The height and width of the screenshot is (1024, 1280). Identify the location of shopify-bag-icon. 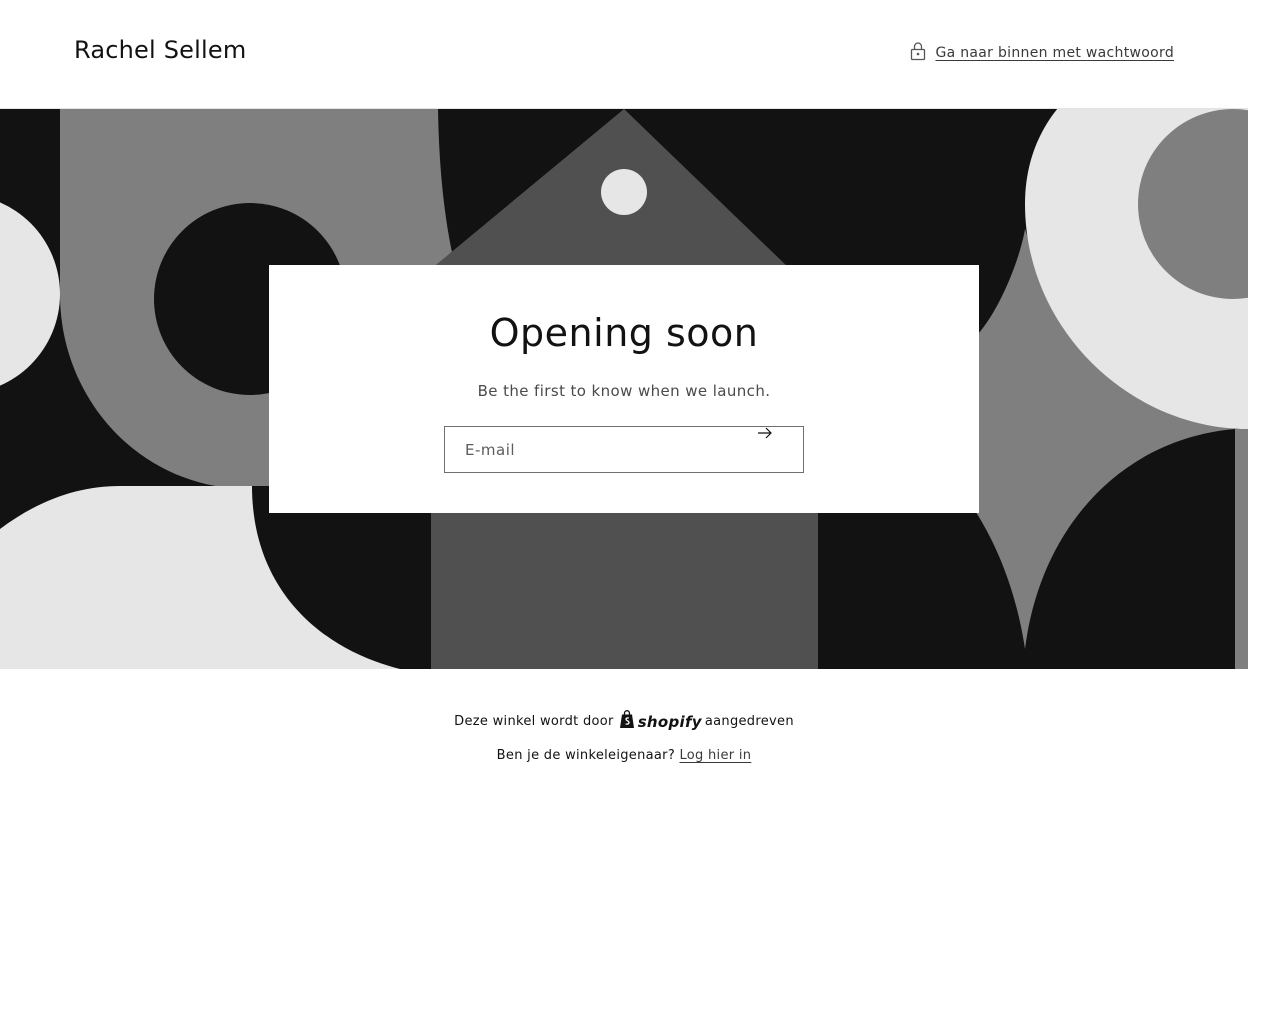
(627, 721).